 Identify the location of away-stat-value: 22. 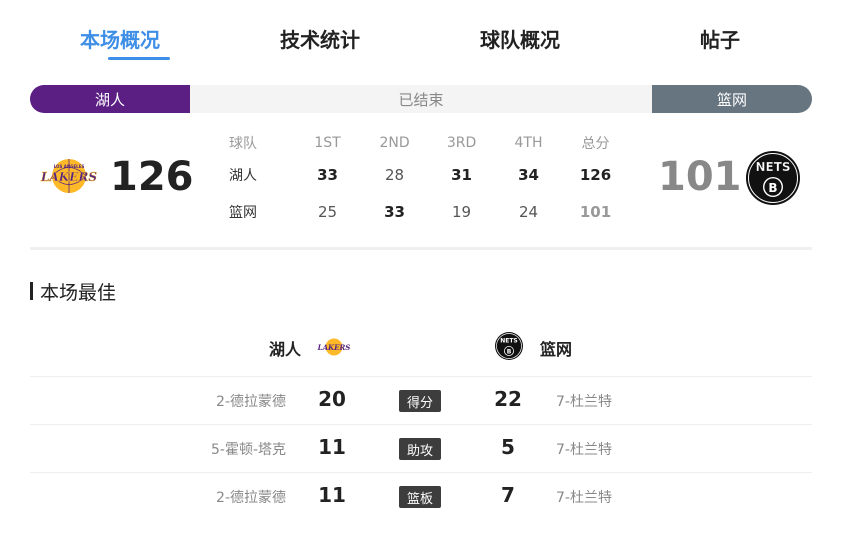
(508, 399).